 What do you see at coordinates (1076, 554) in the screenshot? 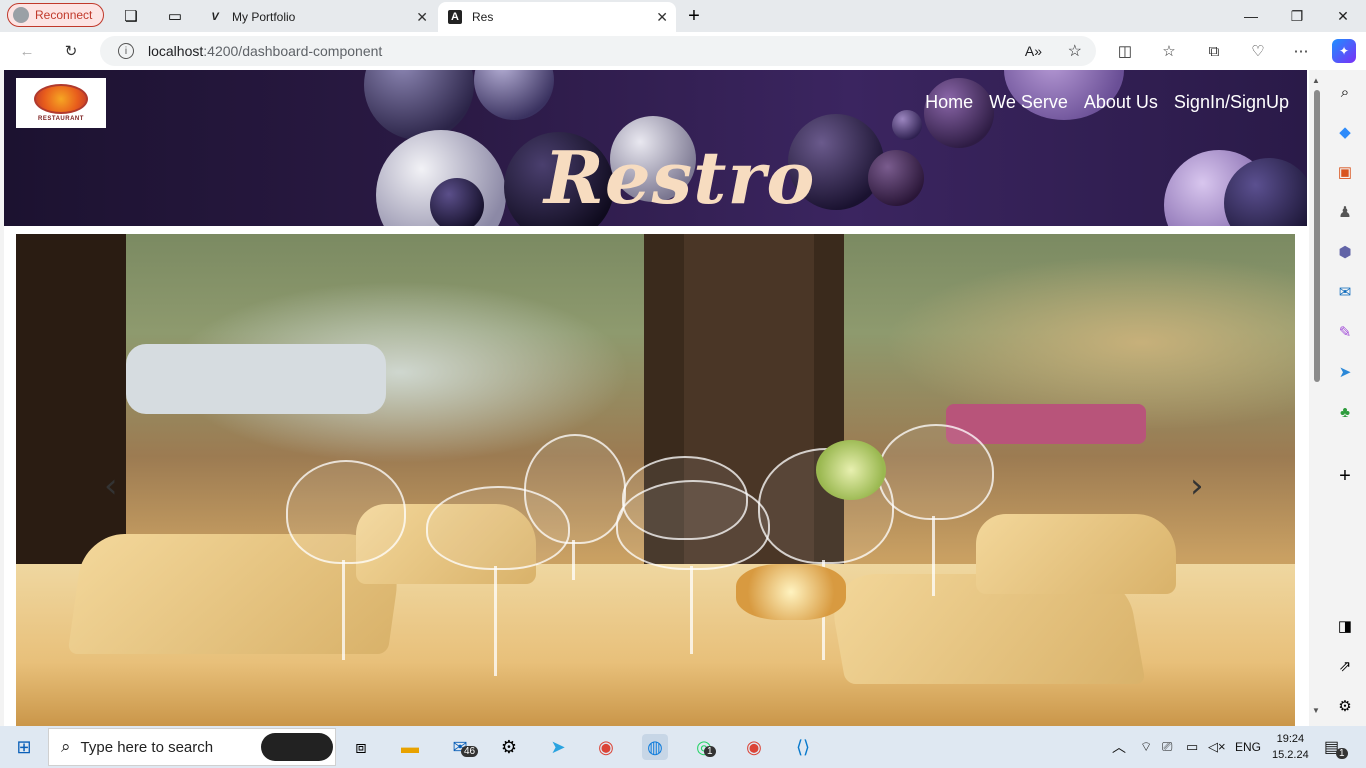
I see `napkin` at bounding box center [1076, 554].